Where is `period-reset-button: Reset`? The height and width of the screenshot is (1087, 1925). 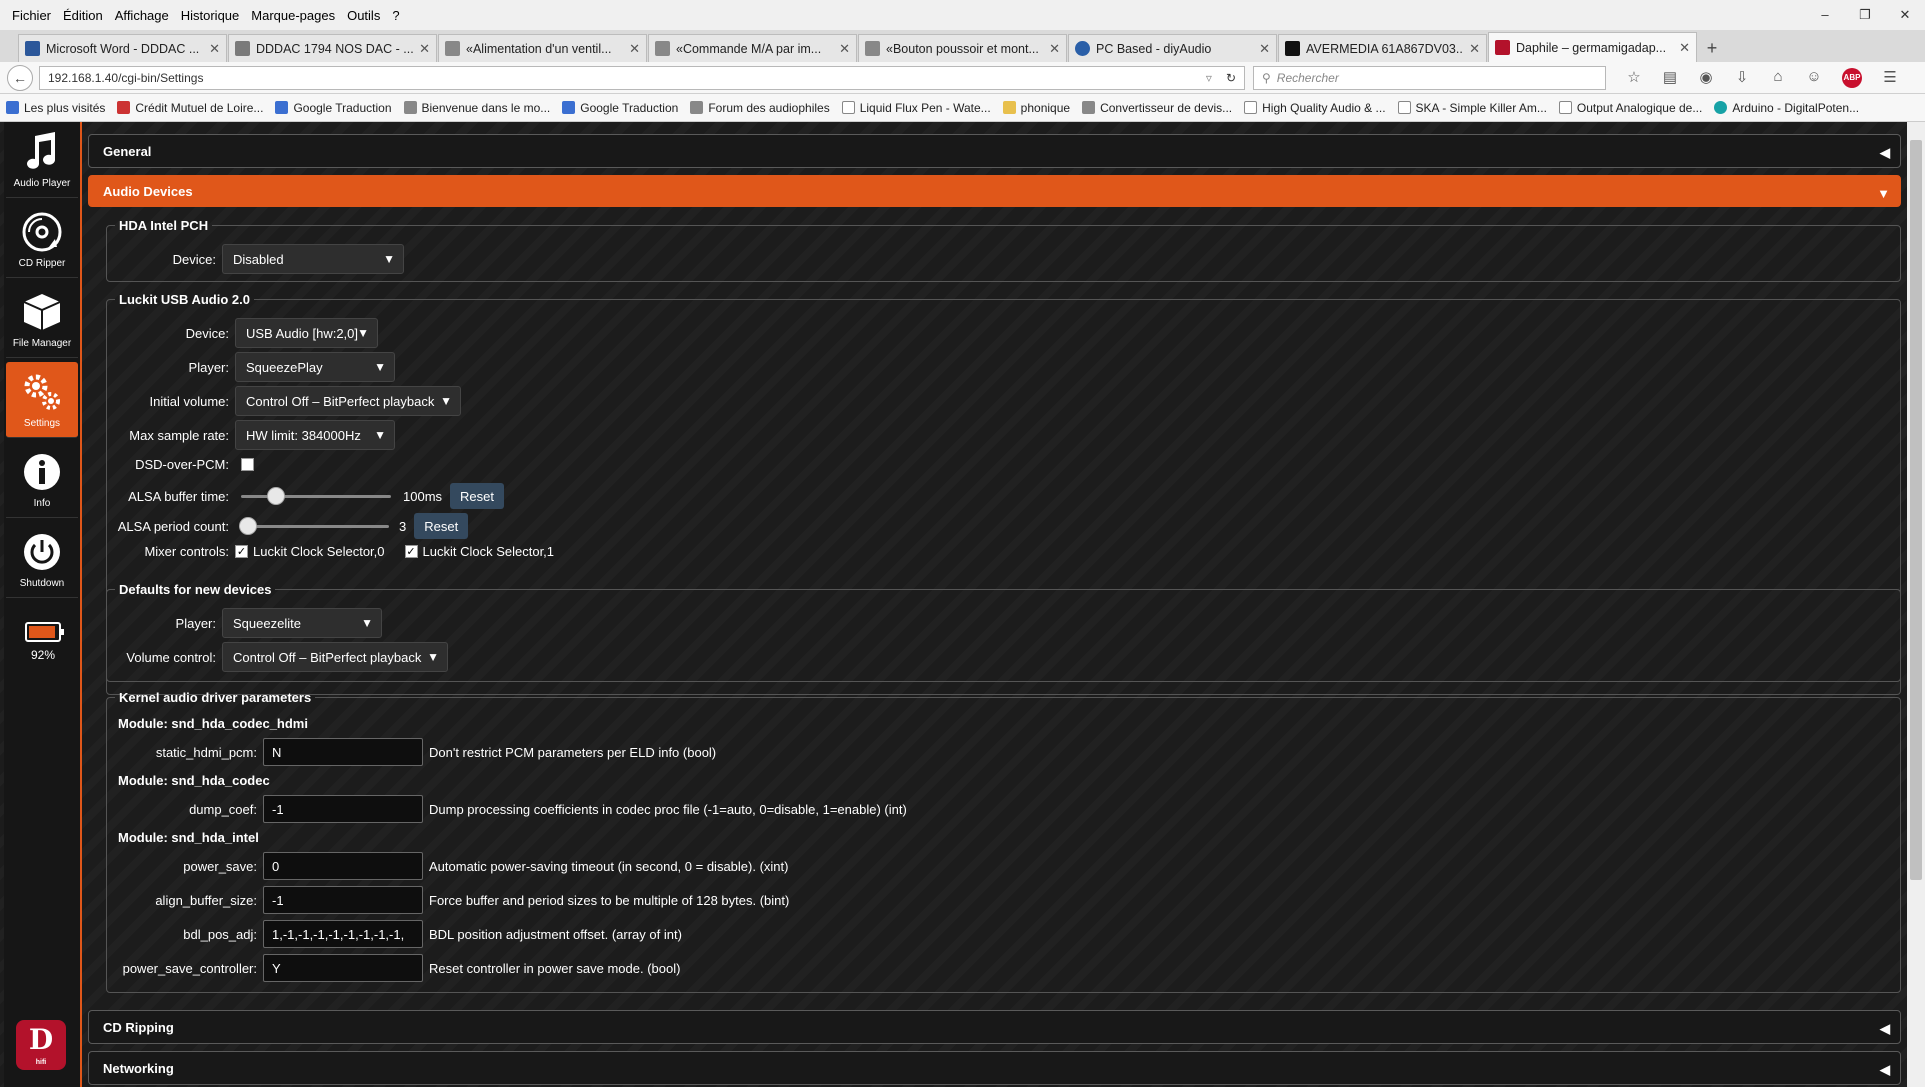 period-reset-button: Reset is located at coordinates (441, 526).